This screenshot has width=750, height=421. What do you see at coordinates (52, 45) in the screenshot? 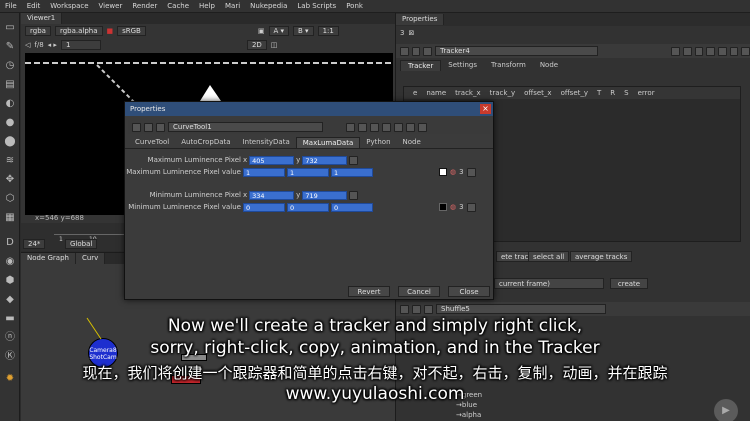
I see `gain-slider-icon: ◂ ▸` at bounding box center [52, 45].